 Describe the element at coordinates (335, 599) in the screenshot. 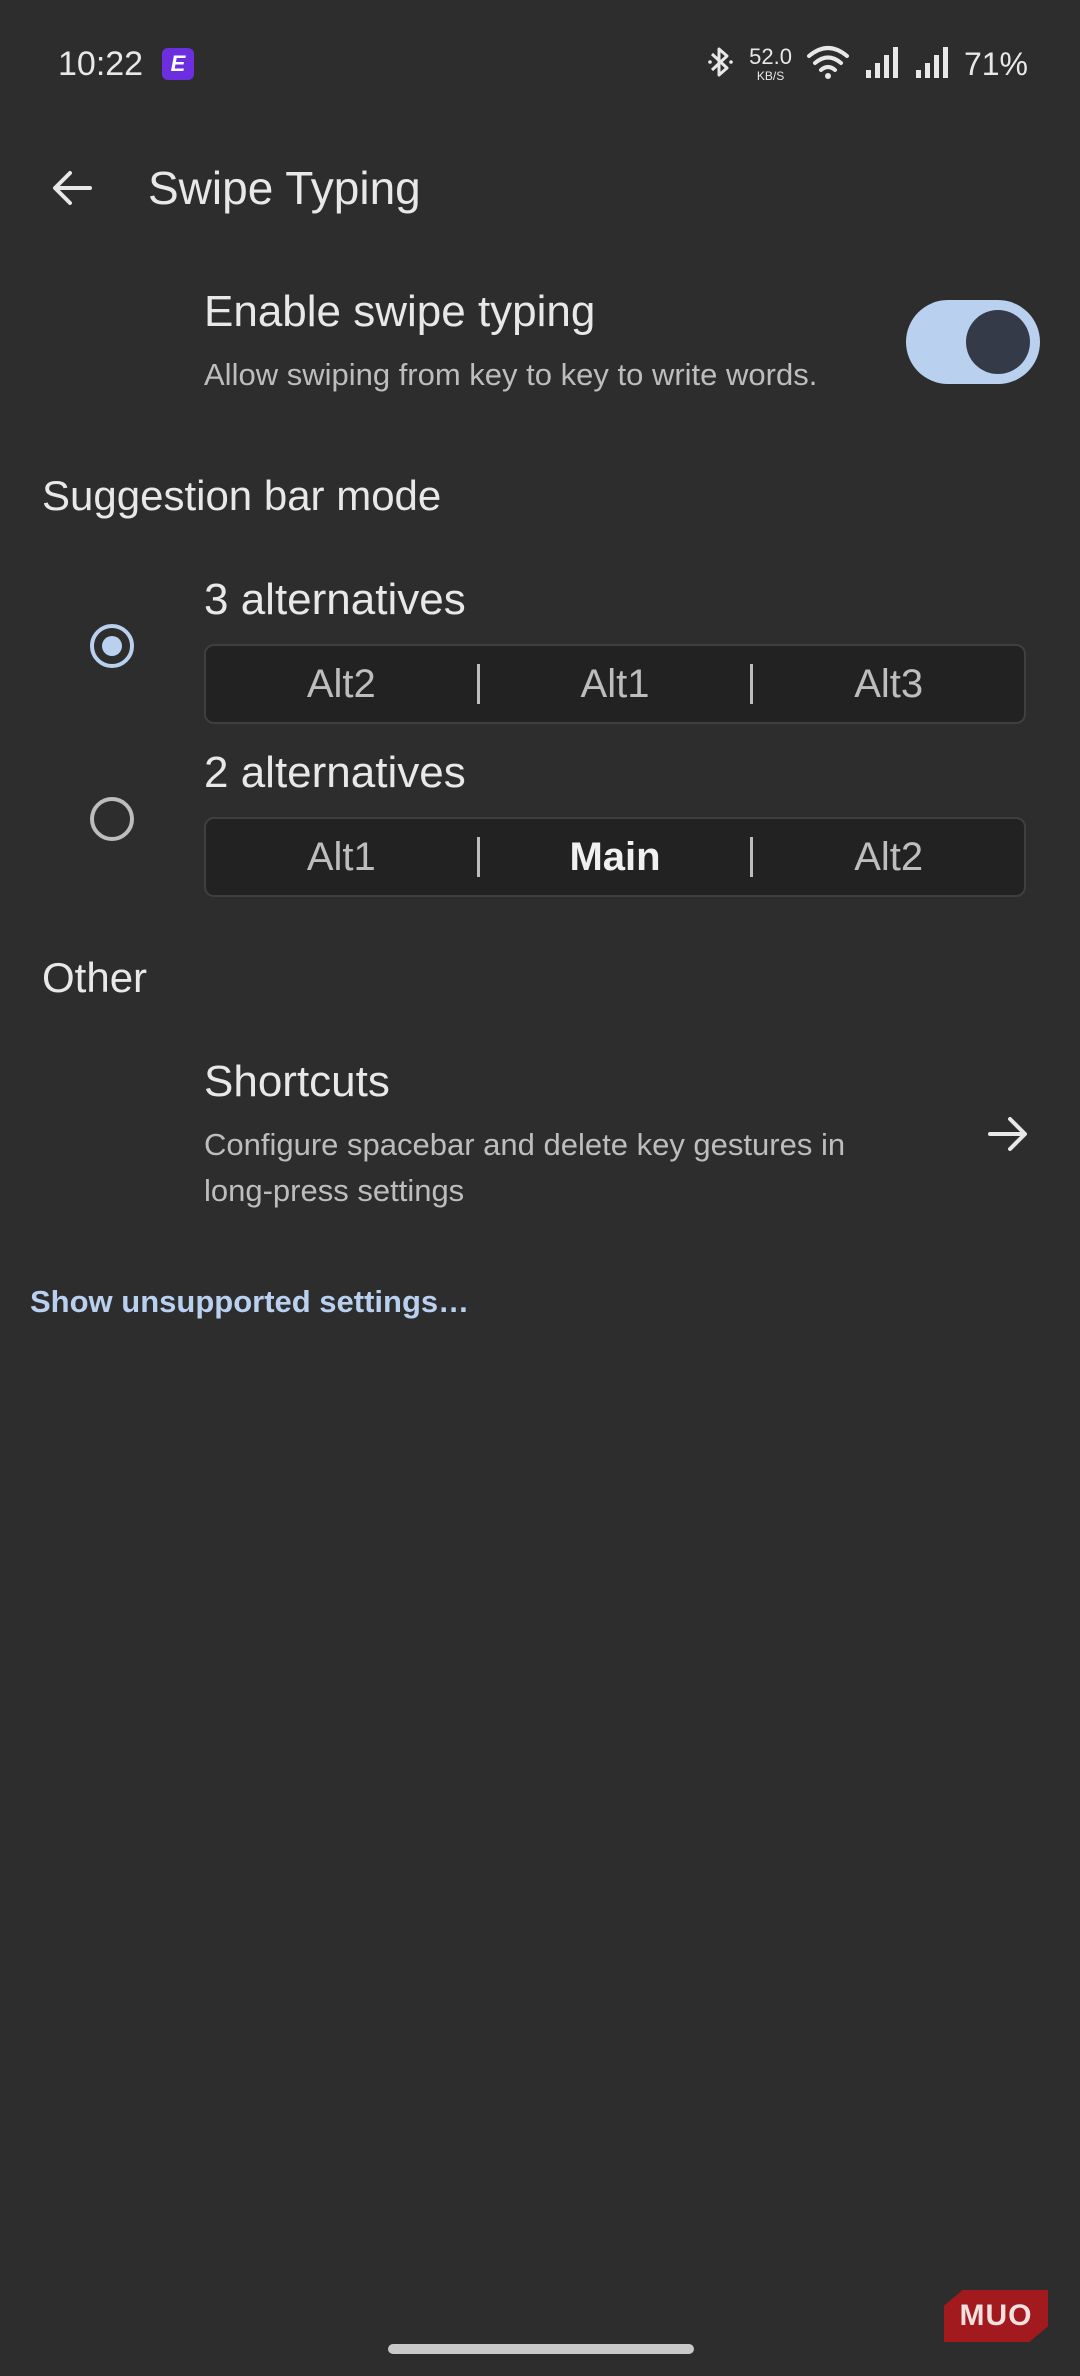

I see `option-title: 3 alternatives` at that location.